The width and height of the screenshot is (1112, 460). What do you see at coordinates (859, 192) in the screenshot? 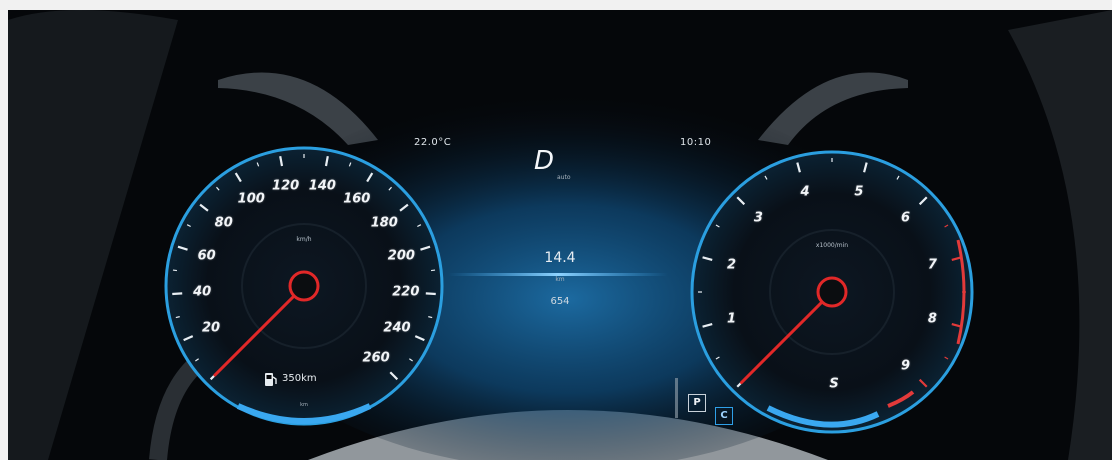
I see `tachometer-label-5: 5` at bounding box center [859, 192].